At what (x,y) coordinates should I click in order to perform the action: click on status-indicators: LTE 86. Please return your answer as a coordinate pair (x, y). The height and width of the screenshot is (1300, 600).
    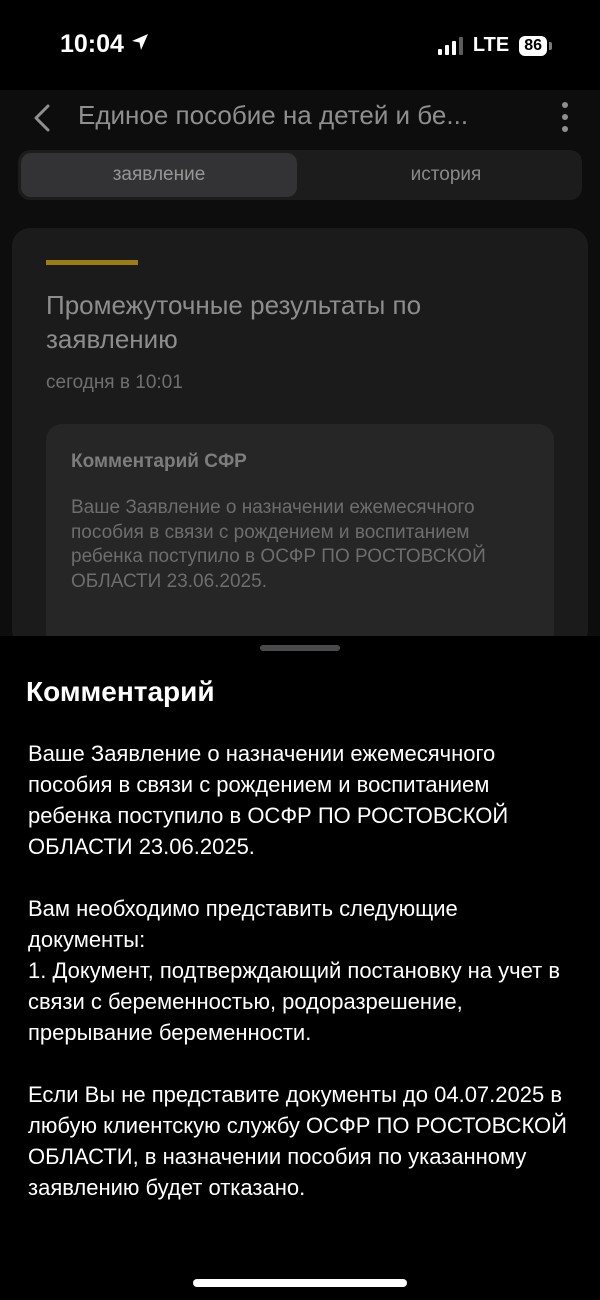
    Looking at the image, I should click on (494, 45).